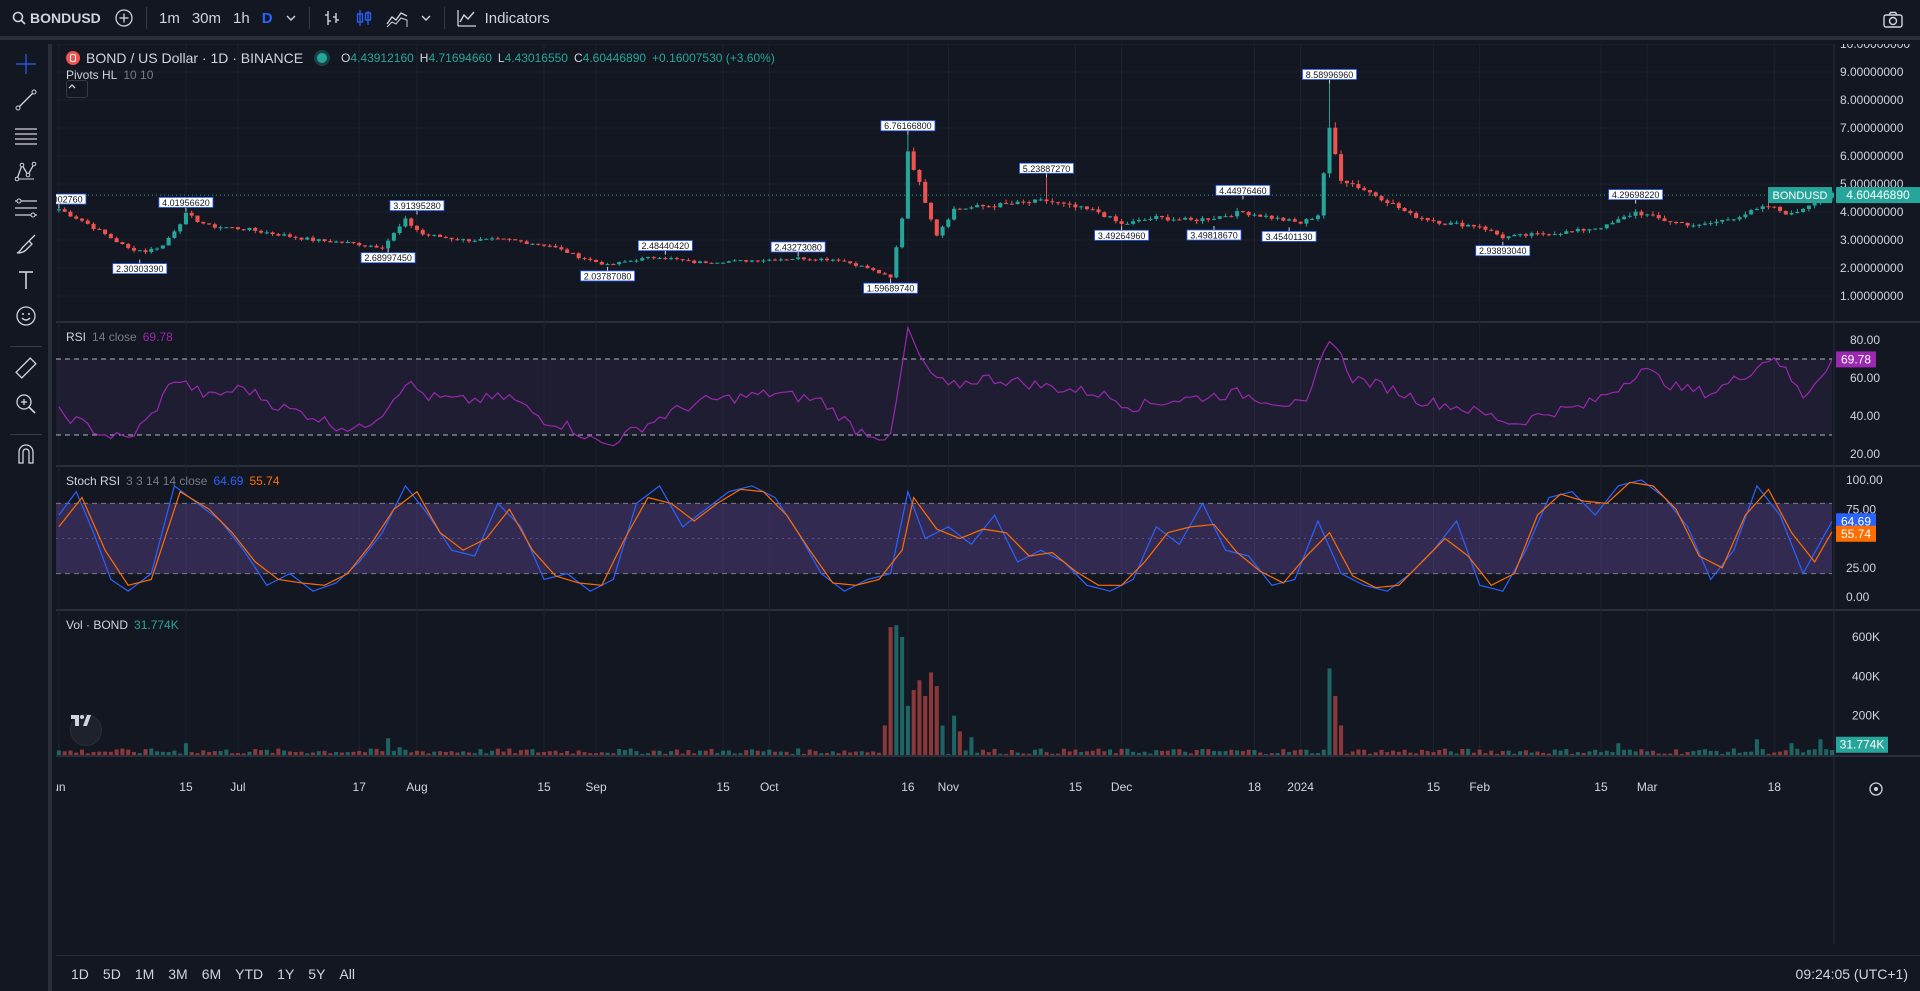  What do you see at coordinates (26, 368) in the screenshot?
I see `measure-tool` at bounding box center [26, 368].